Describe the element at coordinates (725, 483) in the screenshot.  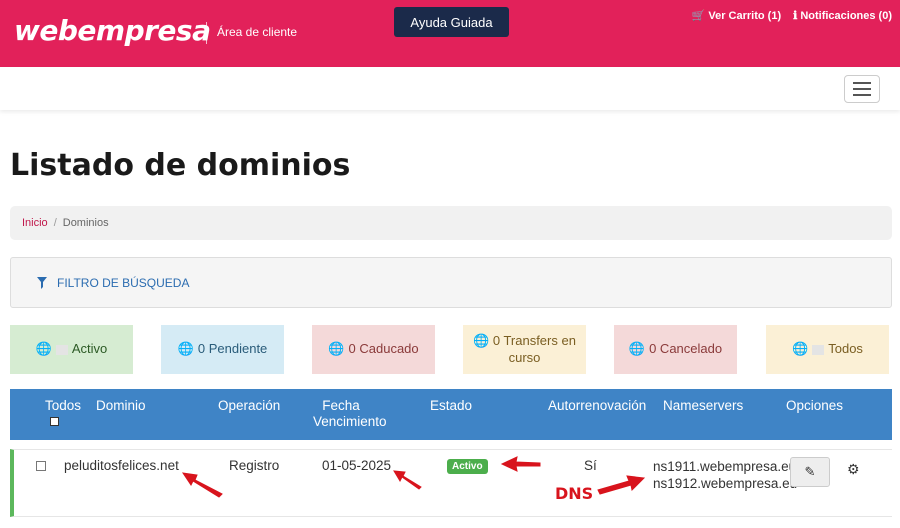
I see `nameserver-2: ns1912.webempresa.eu` at that location.